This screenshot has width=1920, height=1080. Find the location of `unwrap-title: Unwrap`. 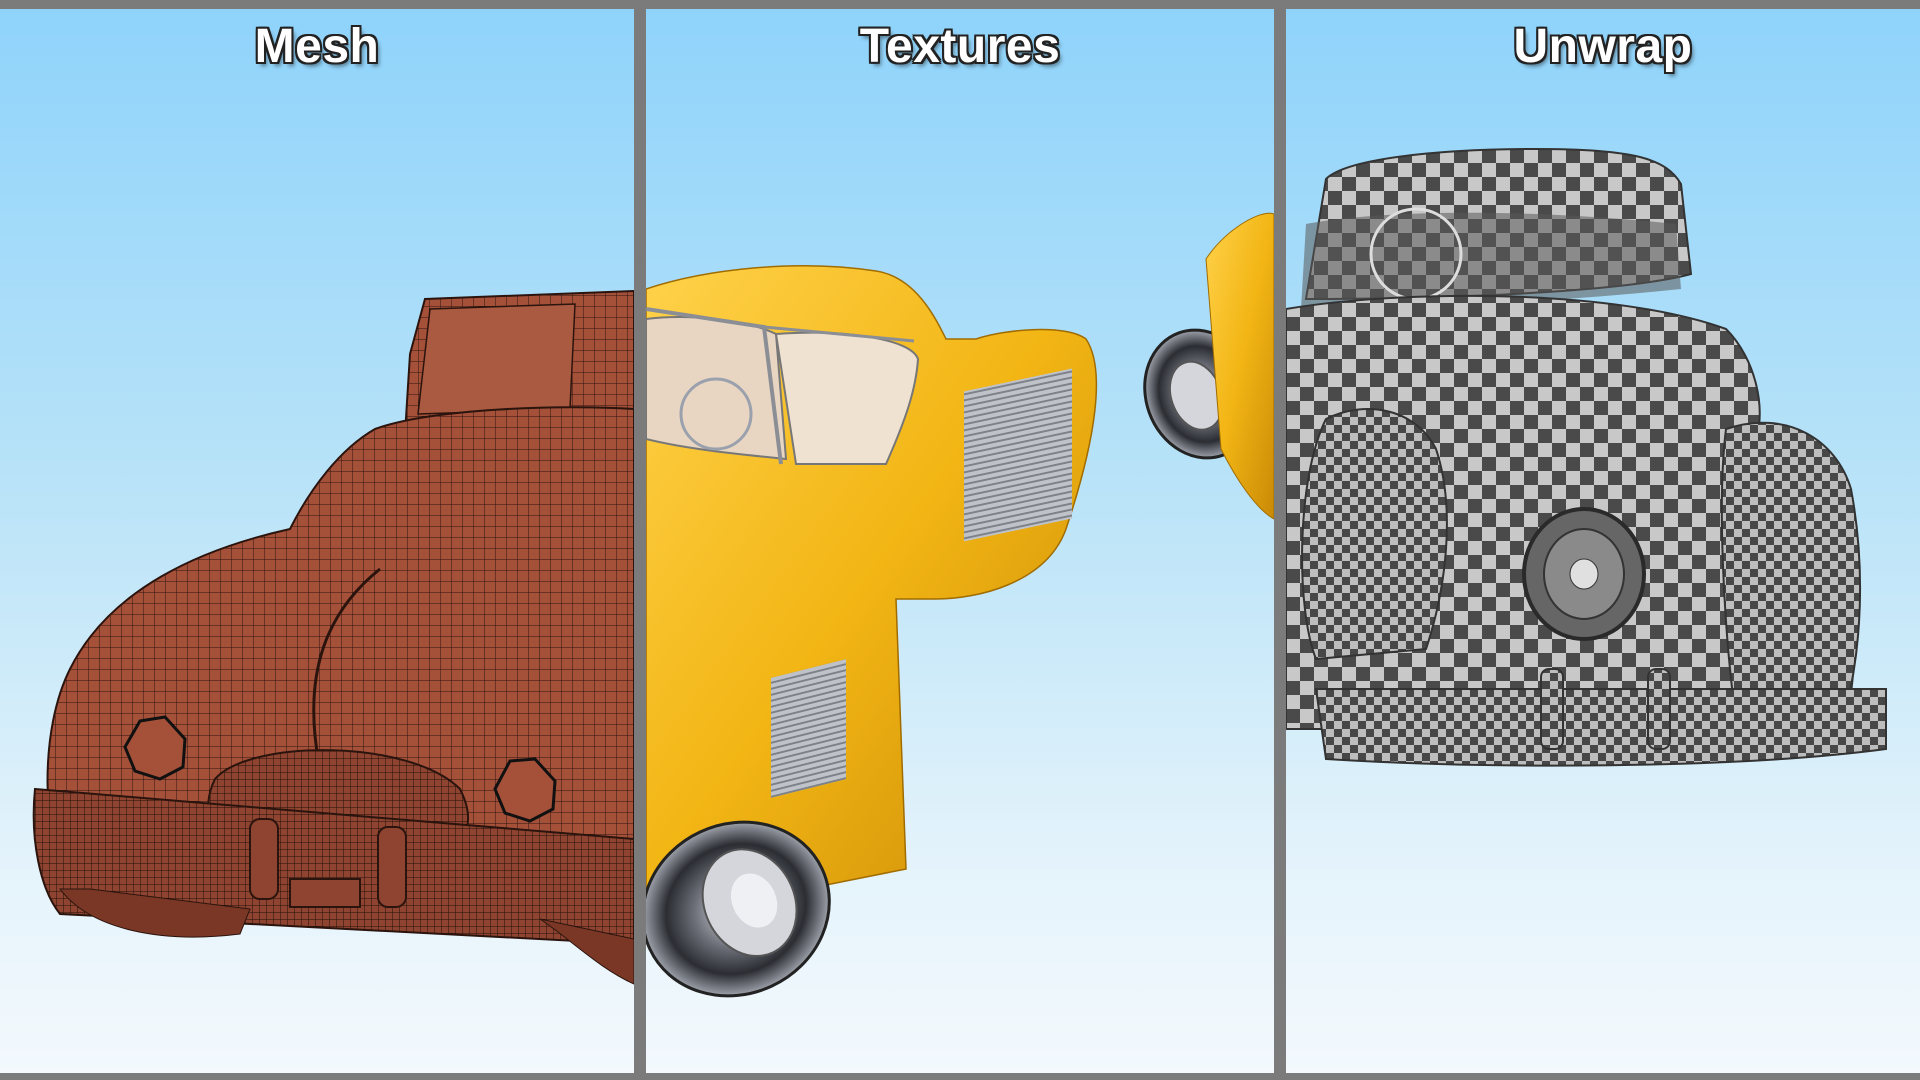

unwrap-title: Unwrap is located at coordinates (1603, 46).